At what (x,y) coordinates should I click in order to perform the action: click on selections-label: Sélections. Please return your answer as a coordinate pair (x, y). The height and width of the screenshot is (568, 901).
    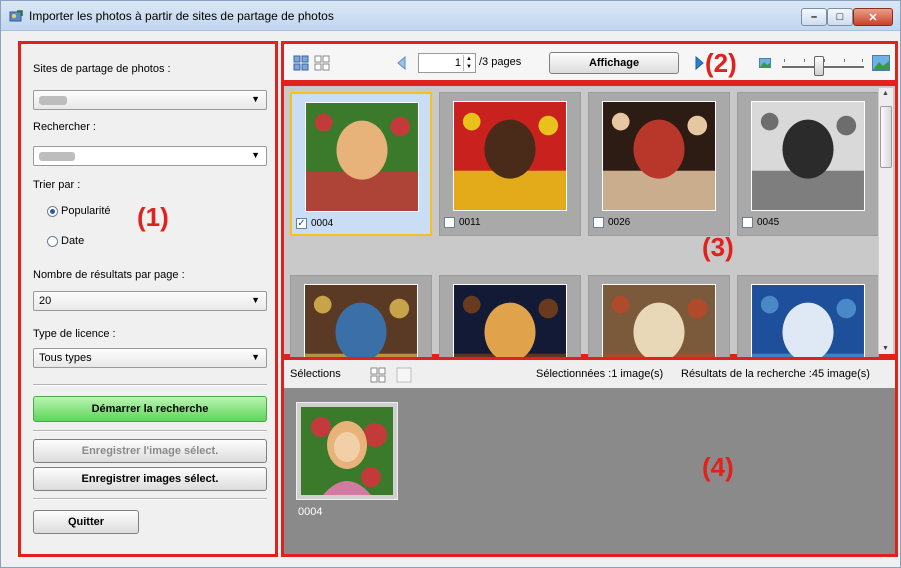
    Looking at the image, I should click on (315, 374).